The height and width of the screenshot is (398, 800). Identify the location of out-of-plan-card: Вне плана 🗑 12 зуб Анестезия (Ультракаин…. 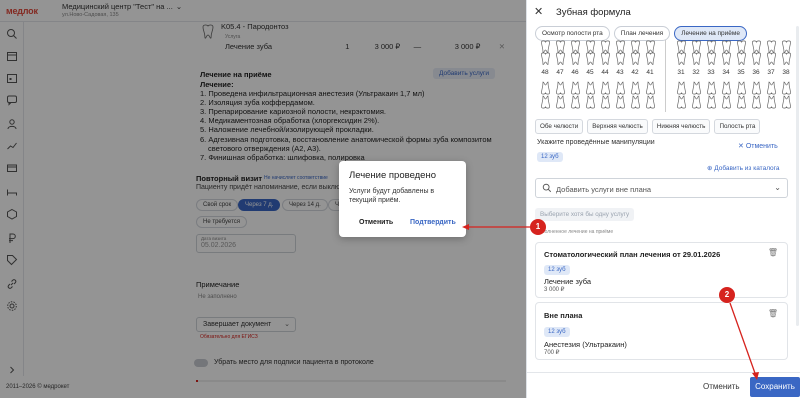
(661, 331).